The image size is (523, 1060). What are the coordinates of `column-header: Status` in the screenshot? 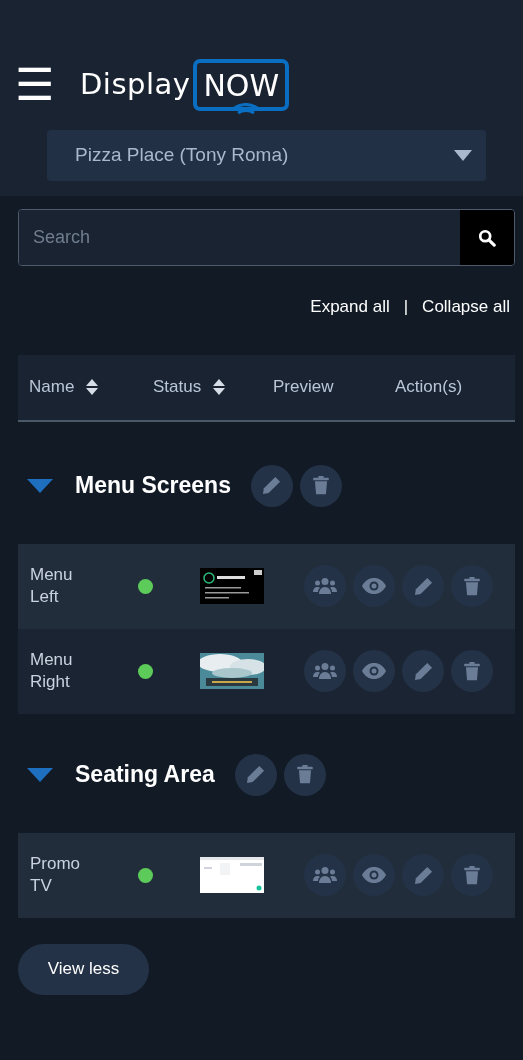 It's located at (177, 387).